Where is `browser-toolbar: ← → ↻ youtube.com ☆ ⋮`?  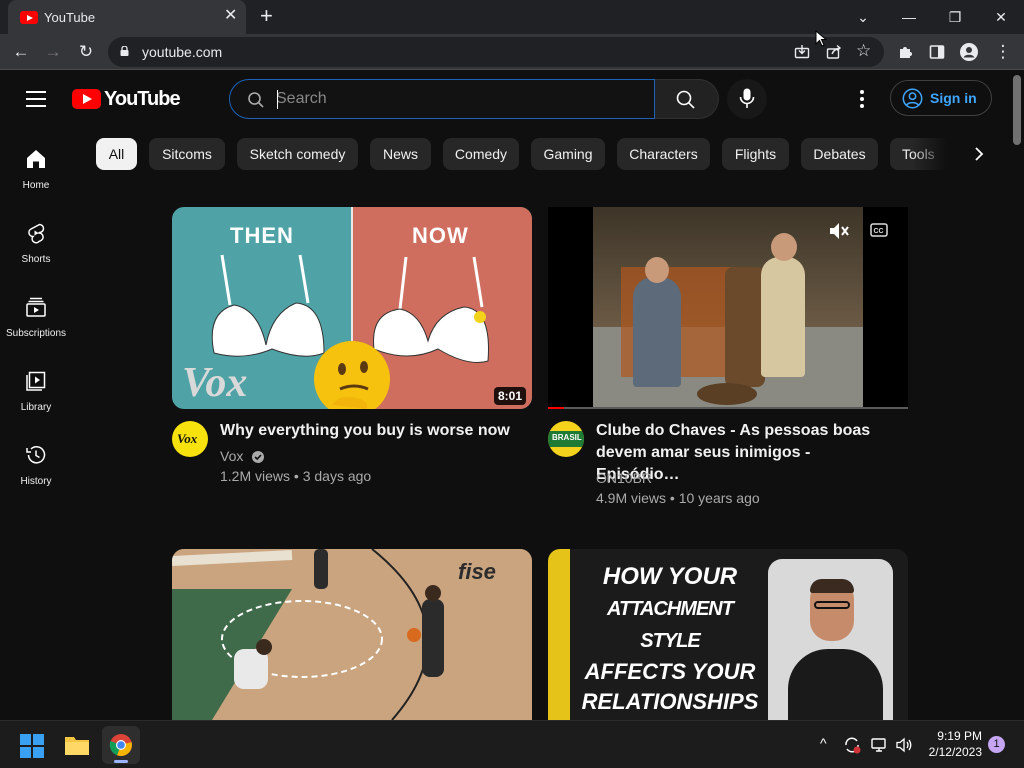 browser-toolbar: ← → ↻ youtube.com ☆ ⋮ is located at coordinates (512, 52).